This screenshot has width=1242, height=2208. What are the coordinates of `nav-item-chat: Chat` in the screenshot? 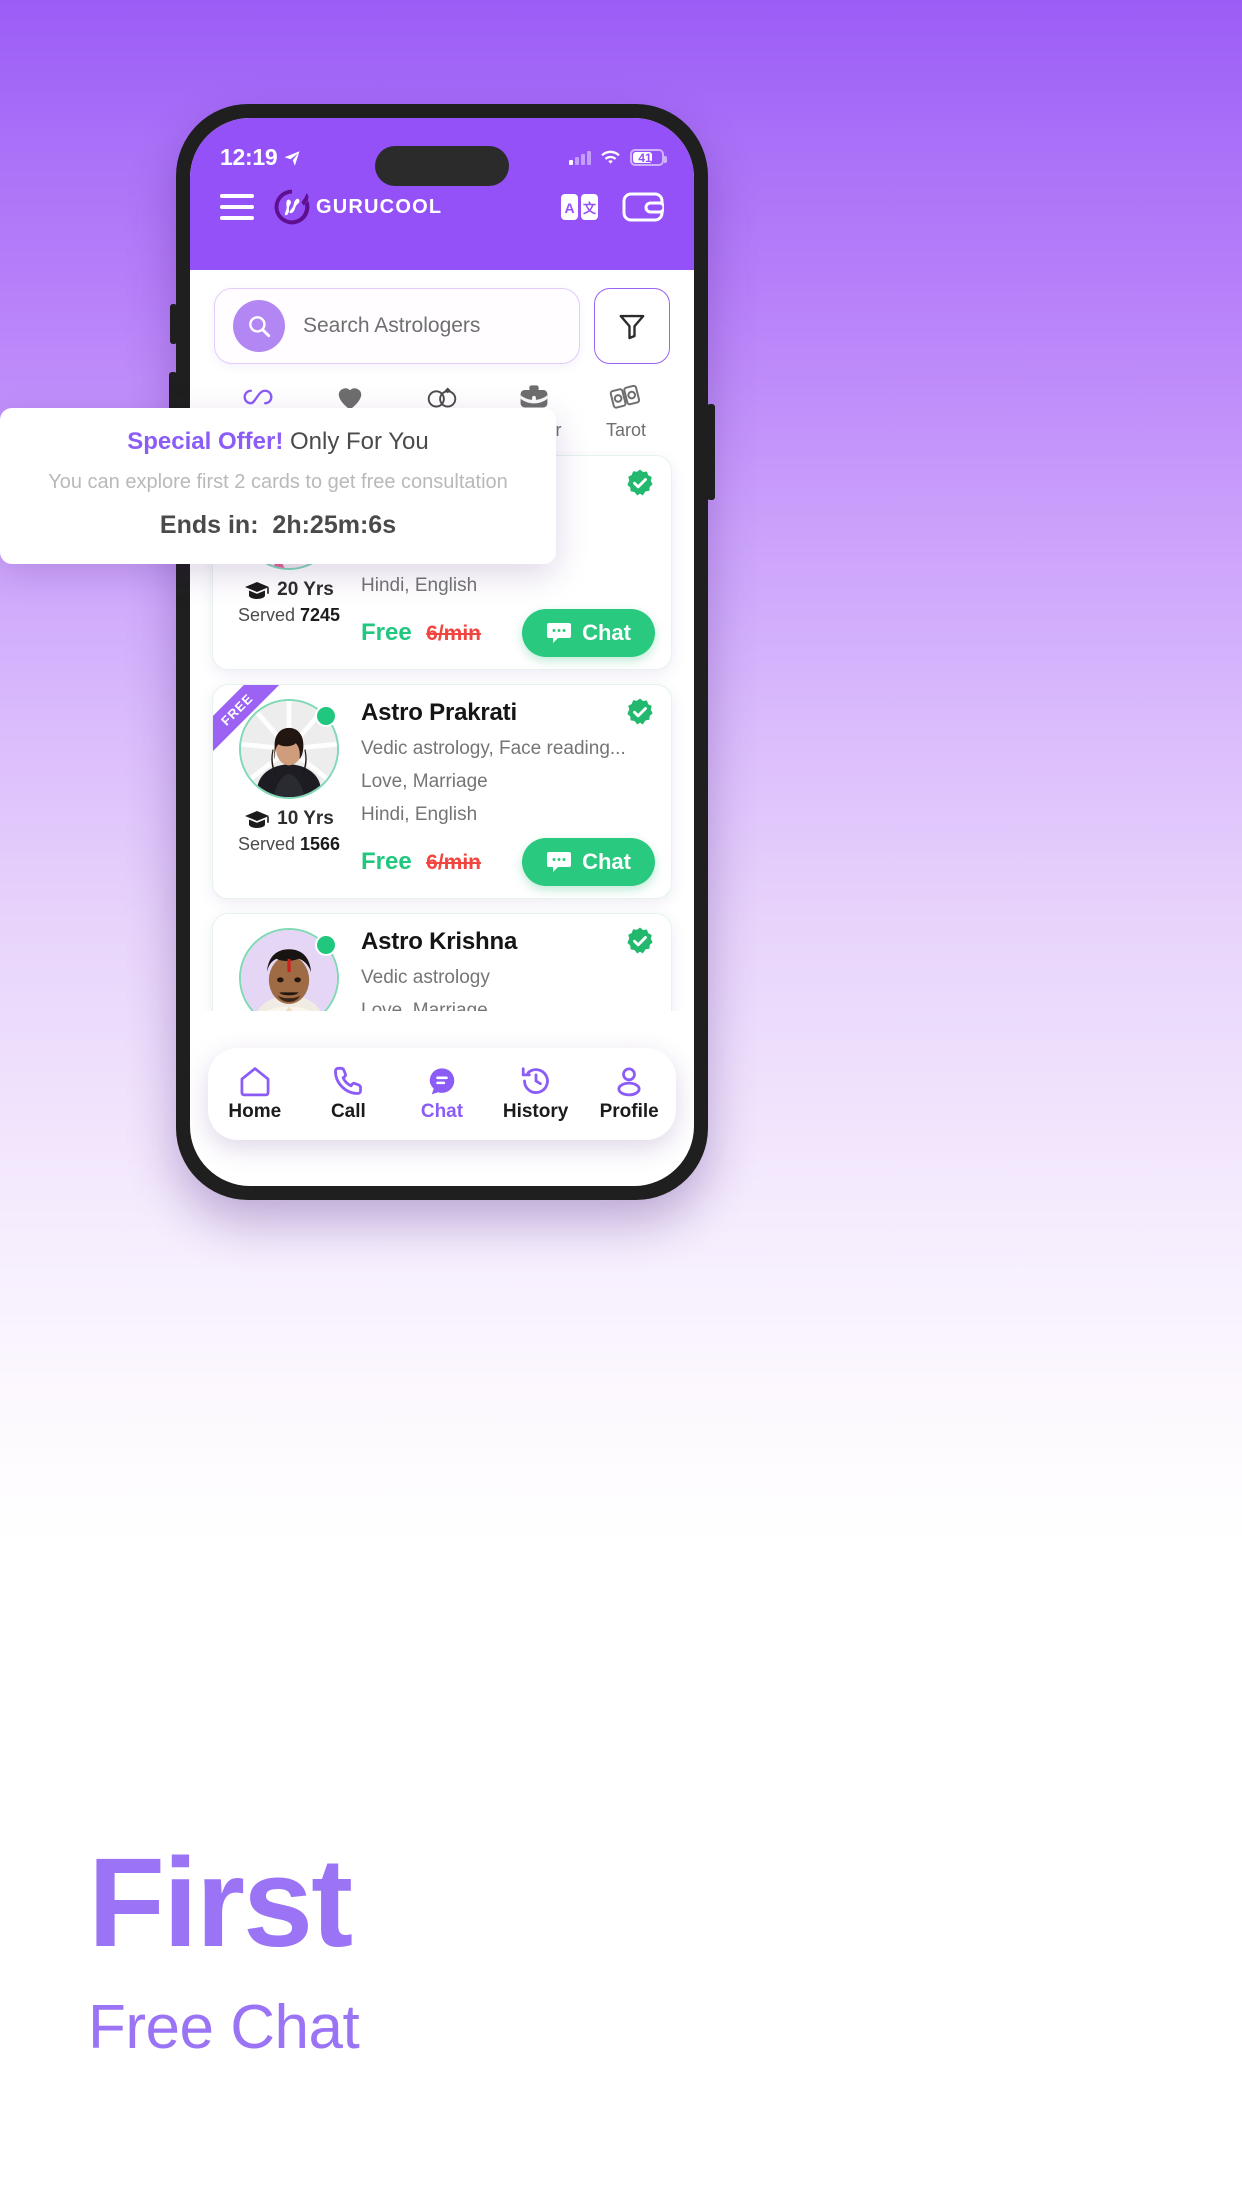 It's located at (442, 1094).